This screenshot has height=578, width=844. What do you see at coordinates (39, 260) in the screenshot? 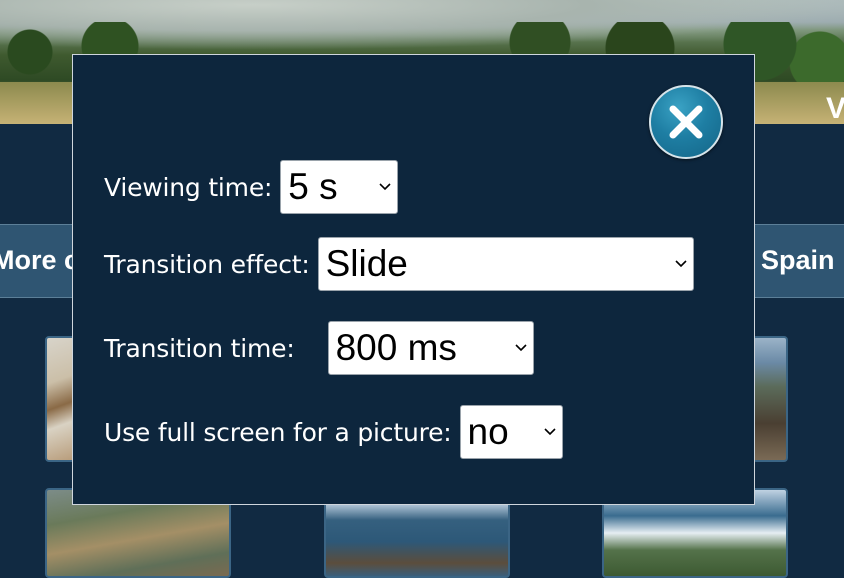
I see `nav-link-more: More c` at bounding box center [39, 260].